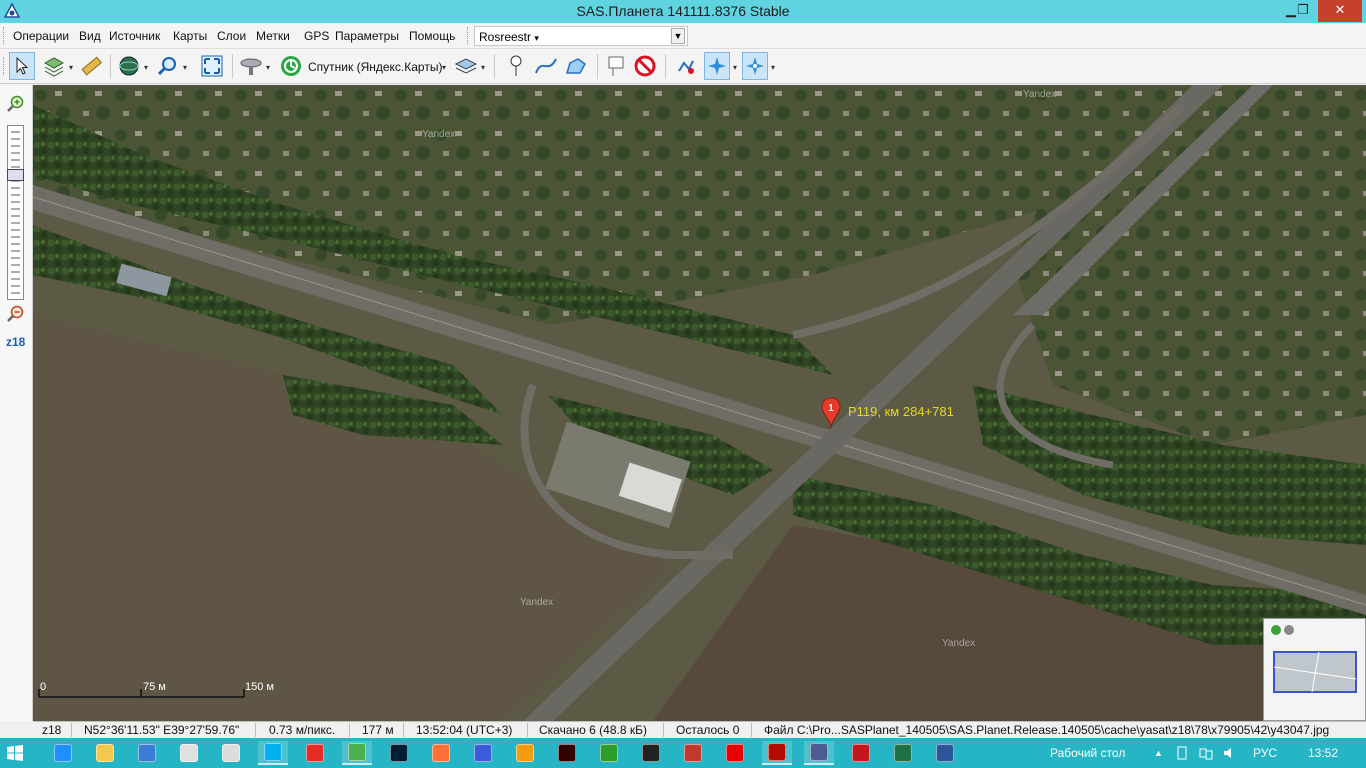  What do you see at coordinates (185, 67) in the screenshot?
I see `zoom-dropdown: ▾` at bounding box center [185, 67].